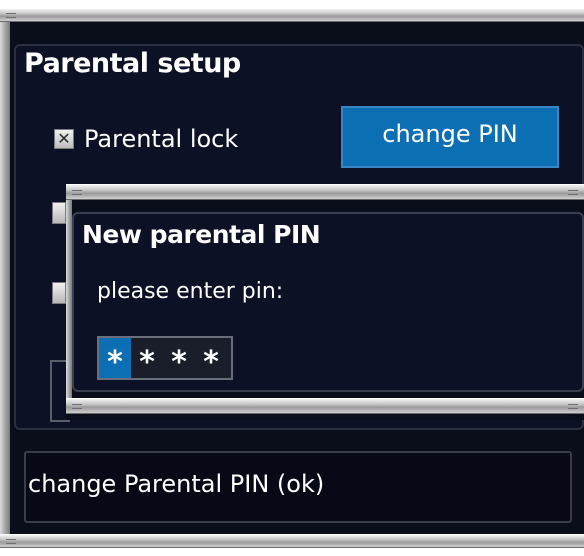  I want to click on parental-lock-row: ✕ Parental lock, so click(146, 139).